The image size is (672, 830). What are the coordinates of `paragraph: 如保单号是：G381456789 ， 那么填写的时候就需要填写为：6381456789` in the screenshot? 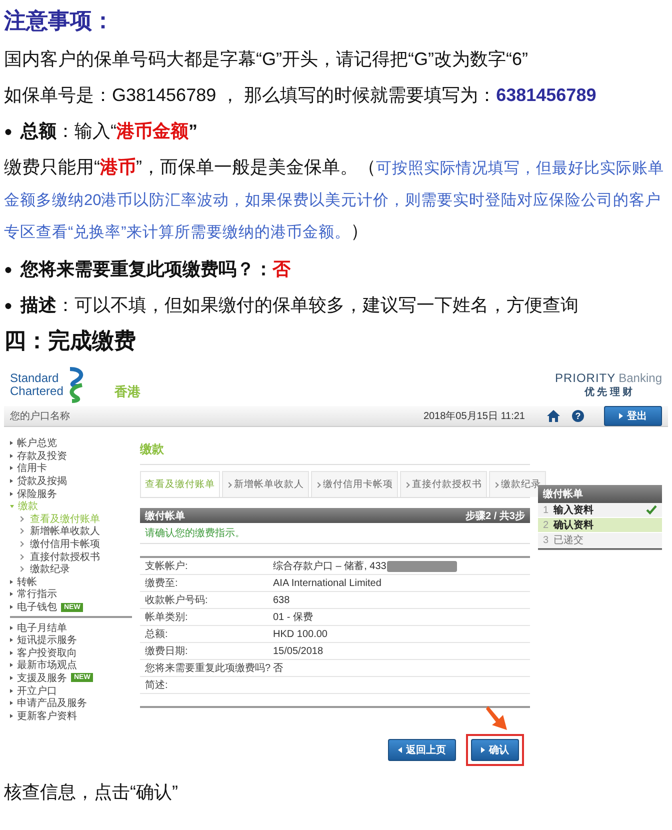 It's located at (301, 95).